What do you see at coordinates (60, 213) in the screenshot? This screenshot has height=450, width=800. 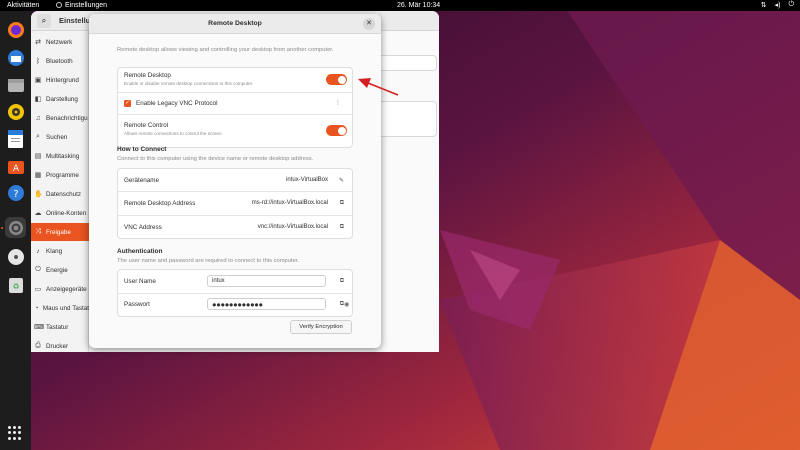 I see `sidebar-item-online-konten: ☁ Online-Konten` at bounding box center [60, 213].